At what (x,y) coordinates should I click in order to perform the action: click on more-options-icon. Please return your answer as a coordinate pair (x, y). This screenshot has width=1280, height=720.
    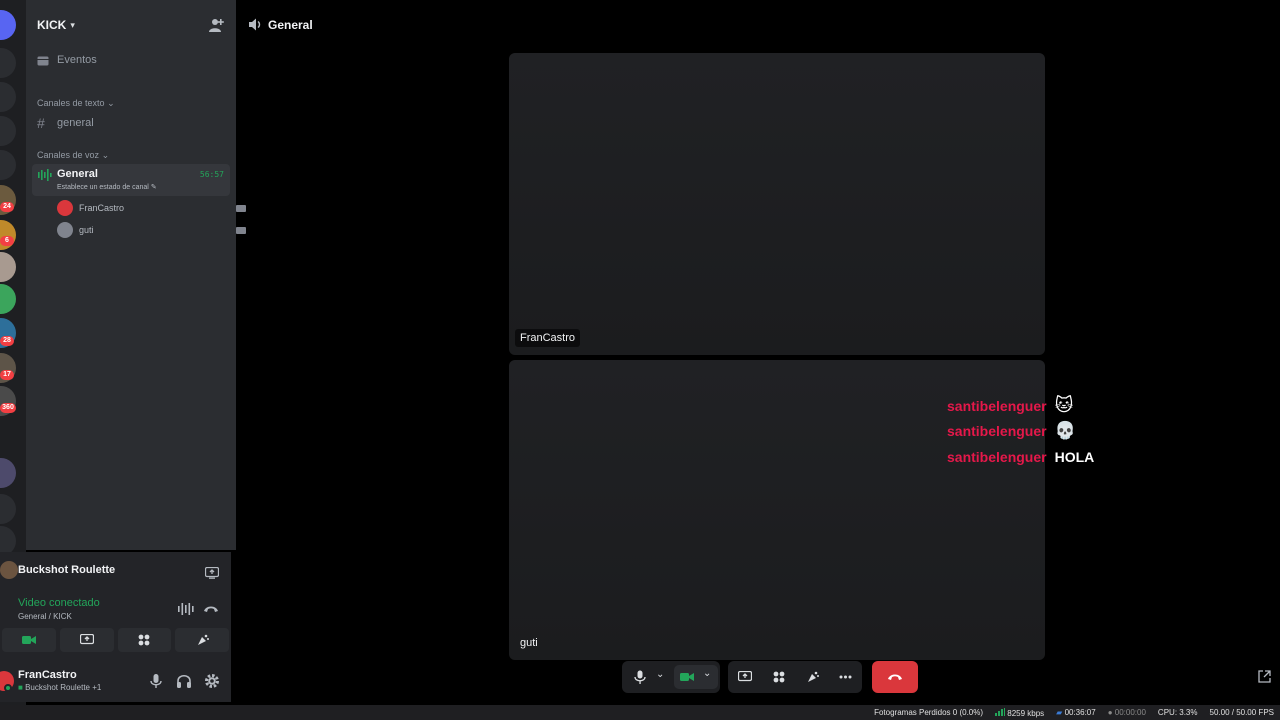
    Looking at the image, I should click on (845, 677).